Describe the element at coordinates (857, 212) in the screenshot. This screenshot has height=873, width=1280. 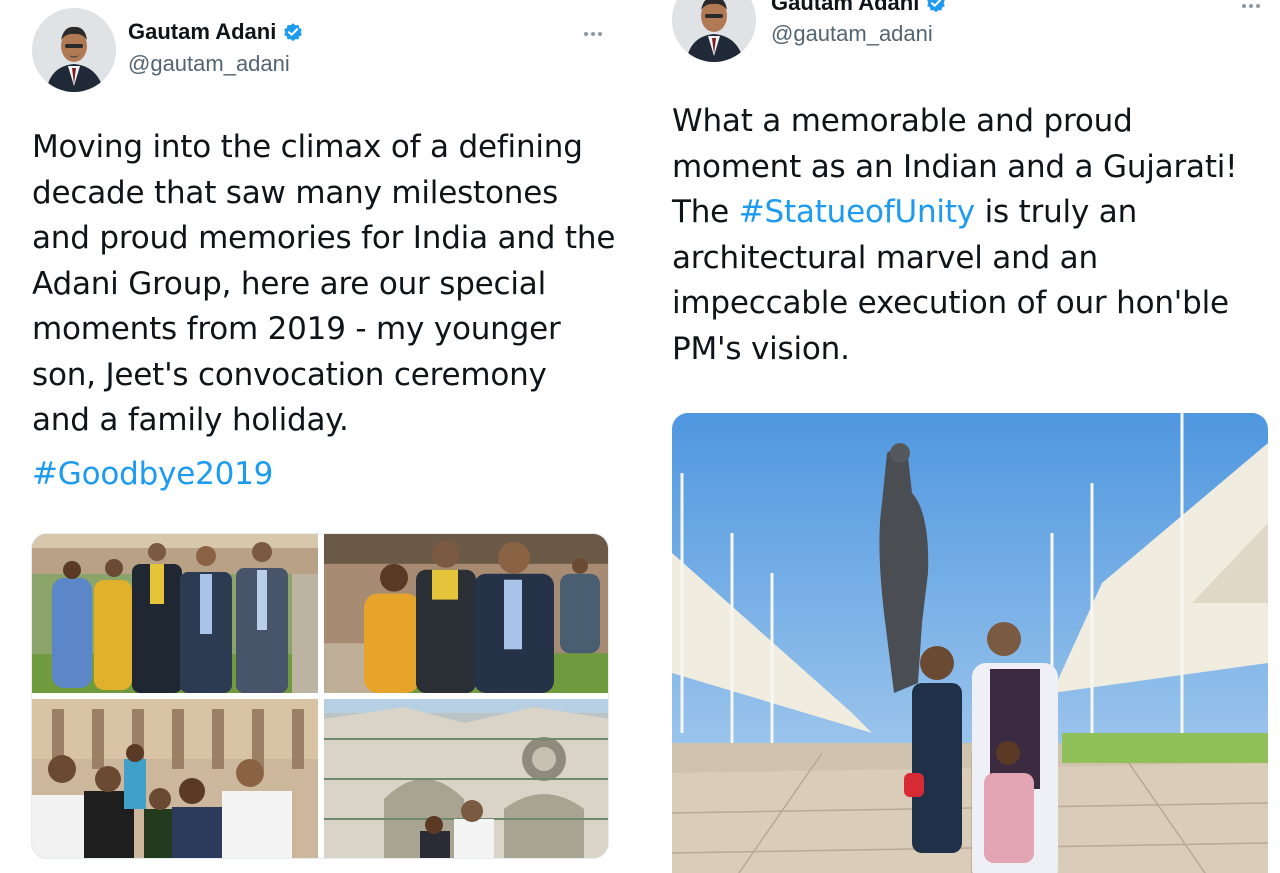
I see `hashtag-link: #StatueofUnity` at that location.